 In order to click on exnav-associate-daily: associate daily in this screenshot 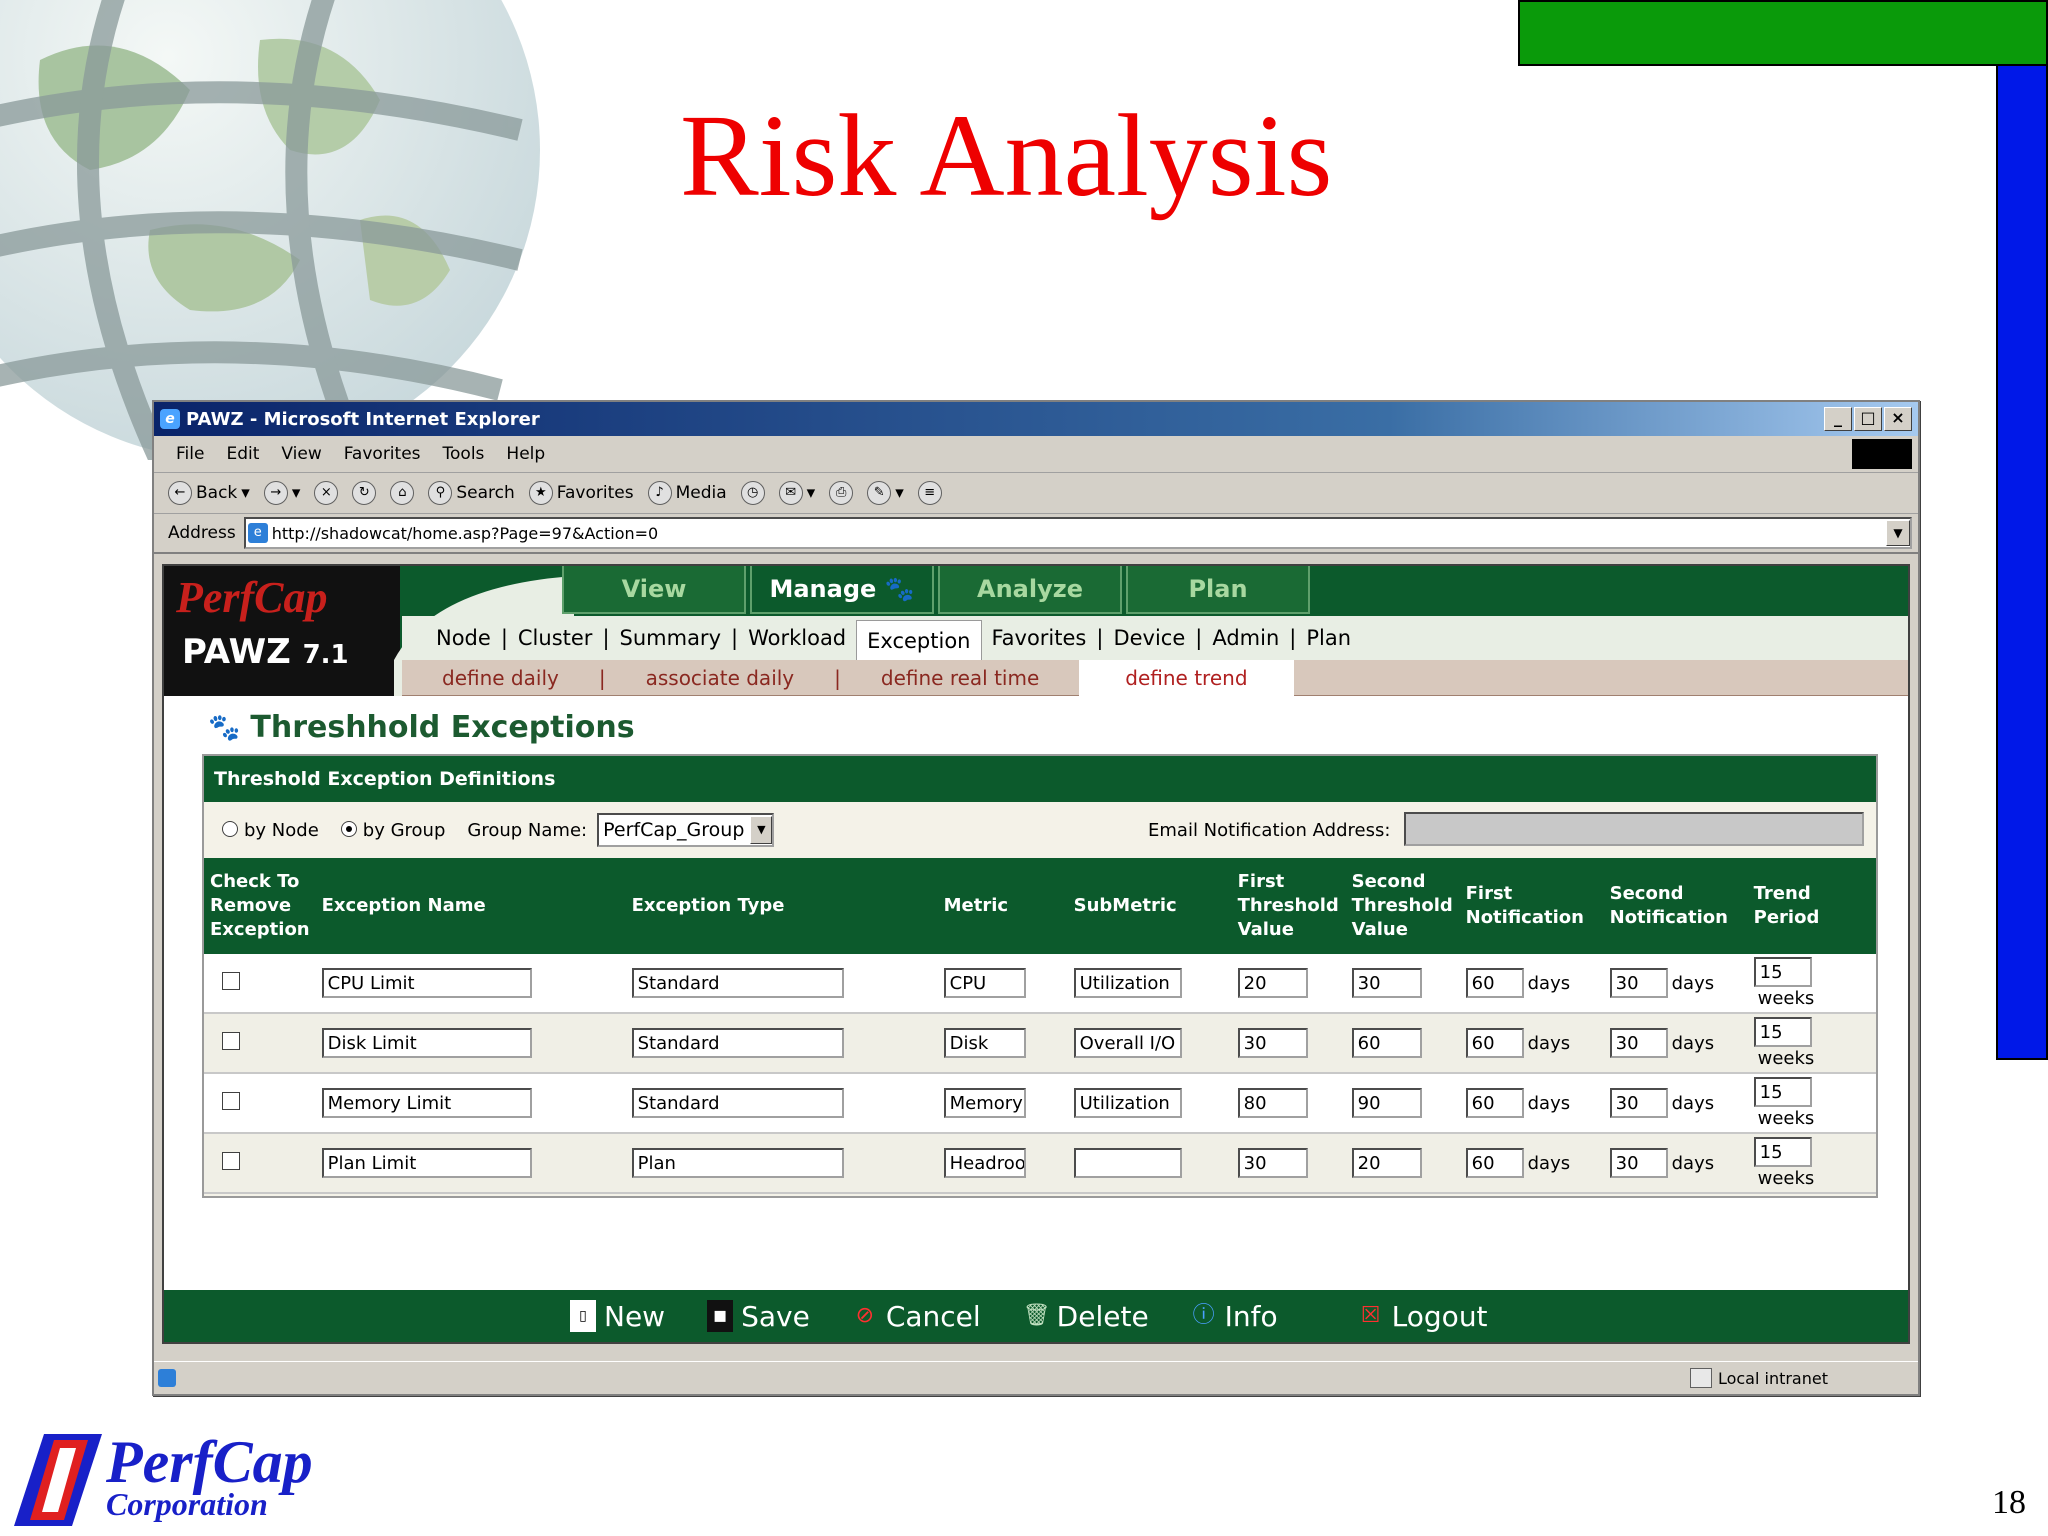, I will do `click(720, 678)`.